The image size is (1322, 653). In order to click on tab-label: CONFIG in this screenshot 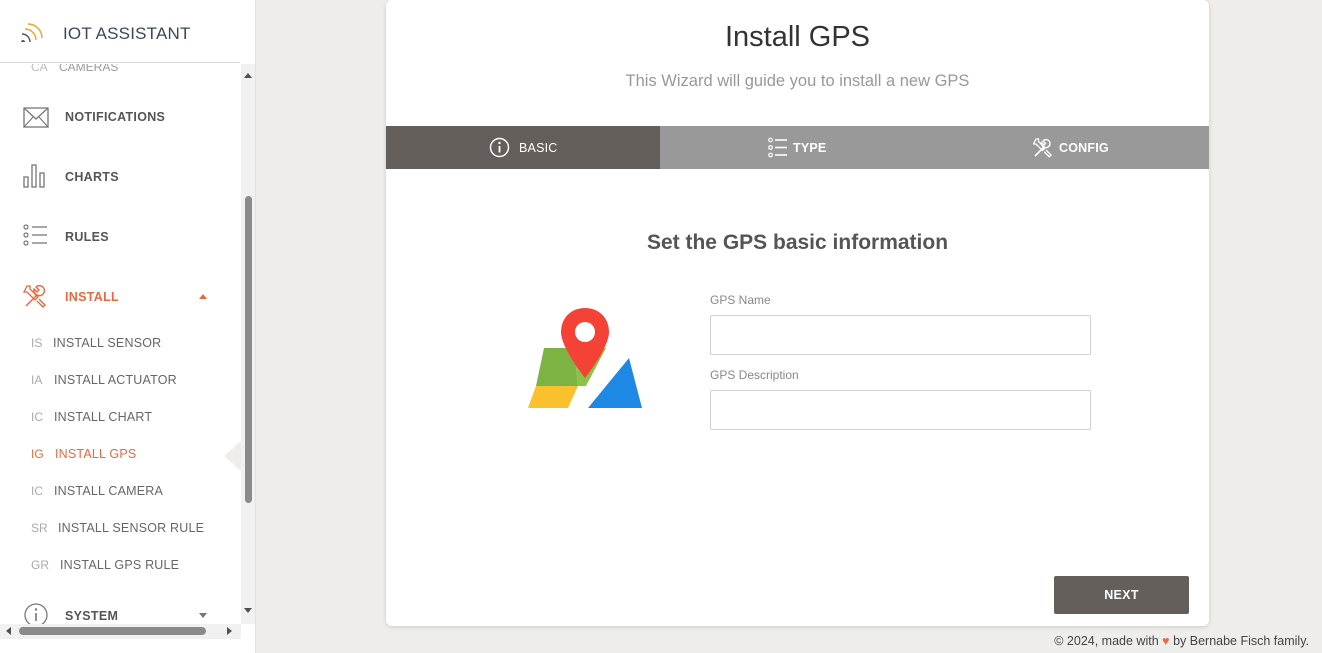, I will do `click(1084, 148)`.